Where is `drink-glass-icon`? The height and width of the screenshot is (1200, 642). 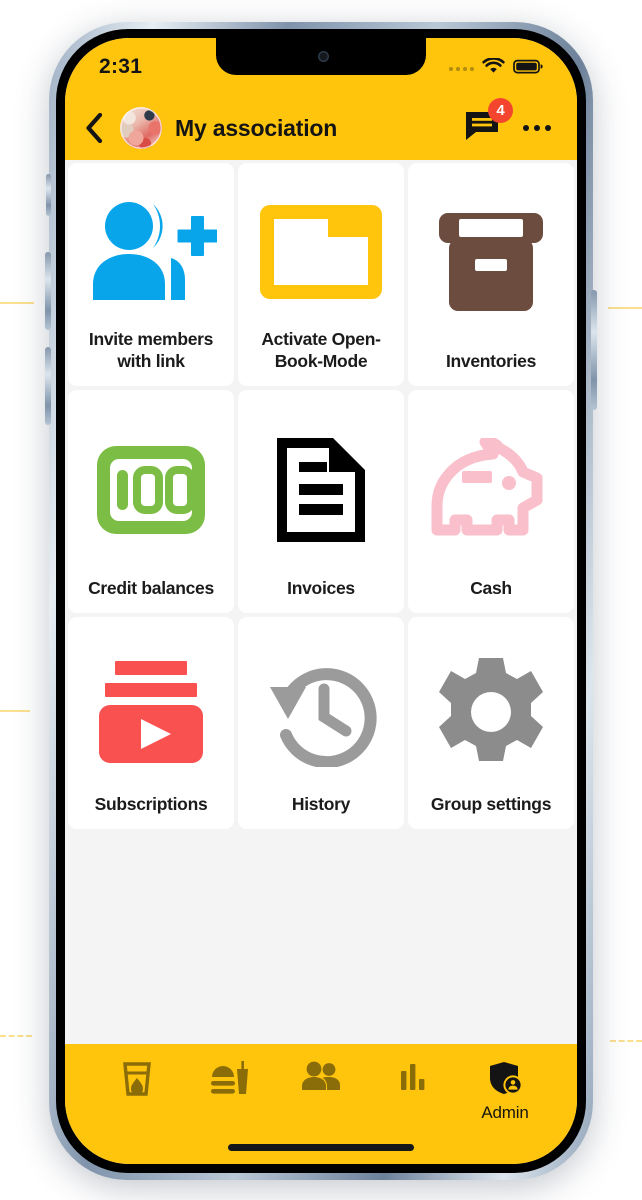 drink-glass-icon is located at coordinates (137, 1081).